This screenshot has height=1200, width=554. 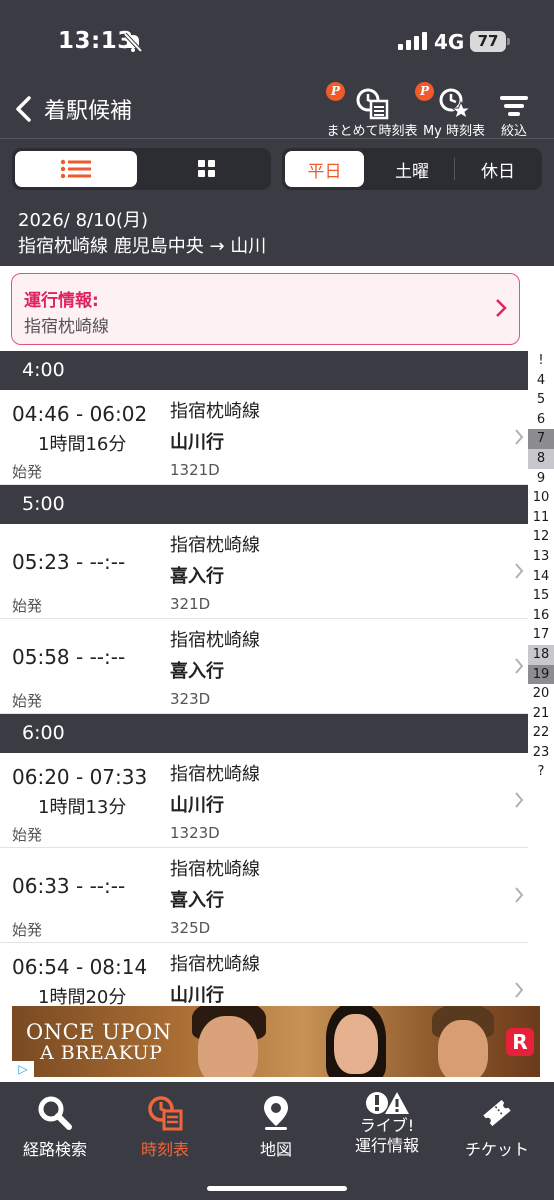 I want to click on hour-index-item: !, so click(x=541, y=361).